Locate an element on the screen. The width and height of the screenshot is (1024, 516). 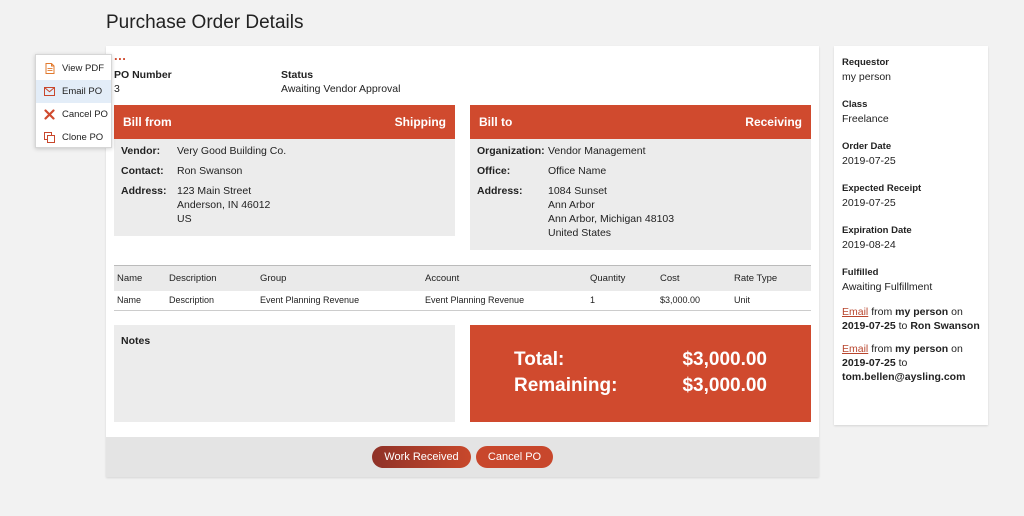
expected-receipt-label: Expected Receipt is located at coordinates (882, 188).